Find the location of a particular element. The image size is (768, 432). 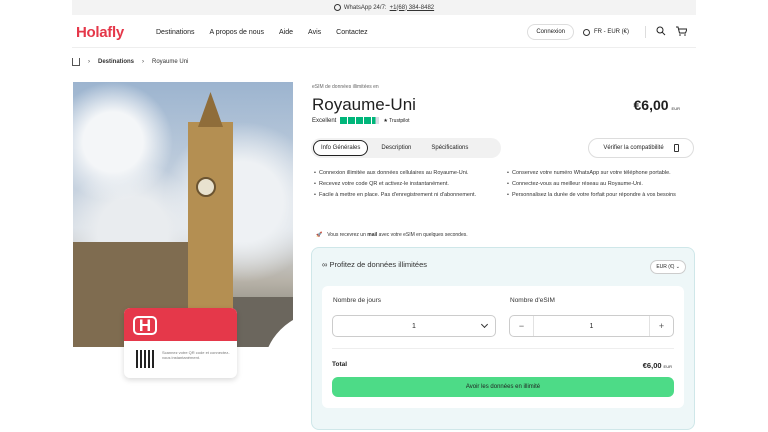

increment-button: + is located at coordinates (661, 326).